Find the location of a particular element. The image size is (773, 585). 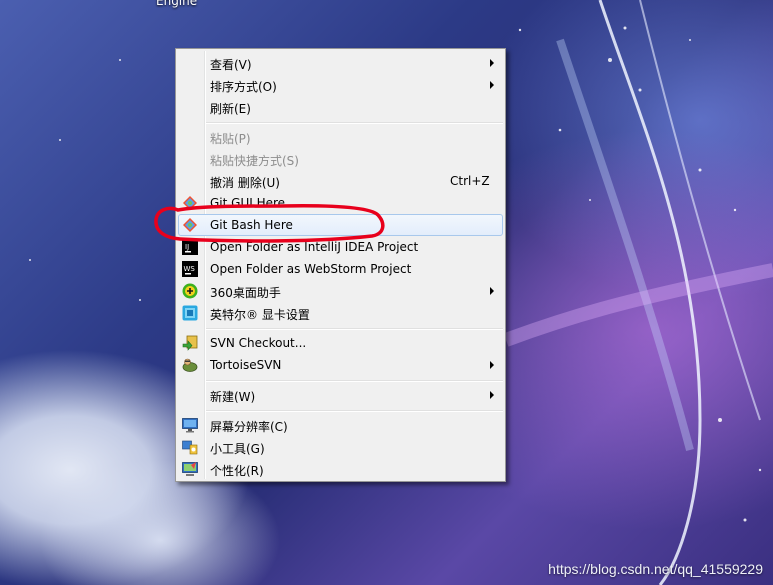

menu-item-label: 360桌面助手 is located at coordinates (245, 293).